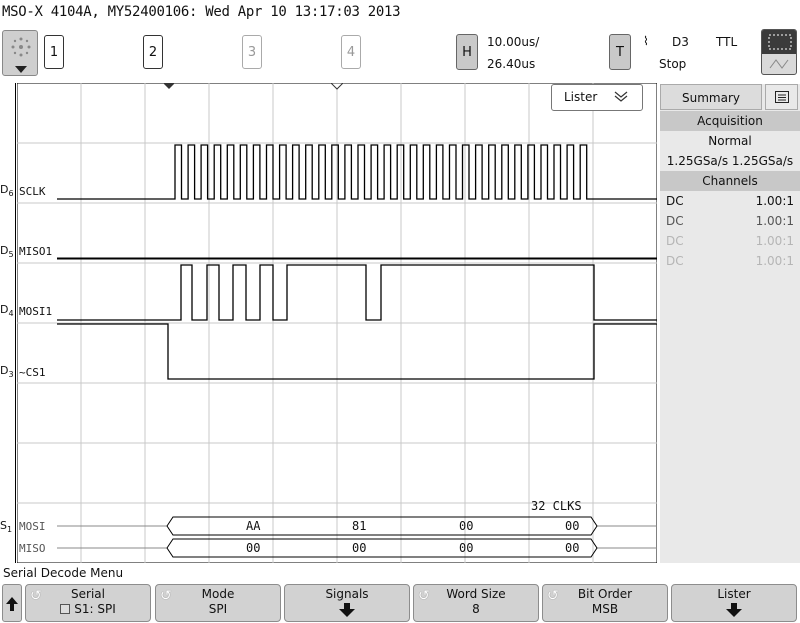 This screenshot has height=623, width=800. I want to click on lister-softkey: Lister, so click(734, 603).